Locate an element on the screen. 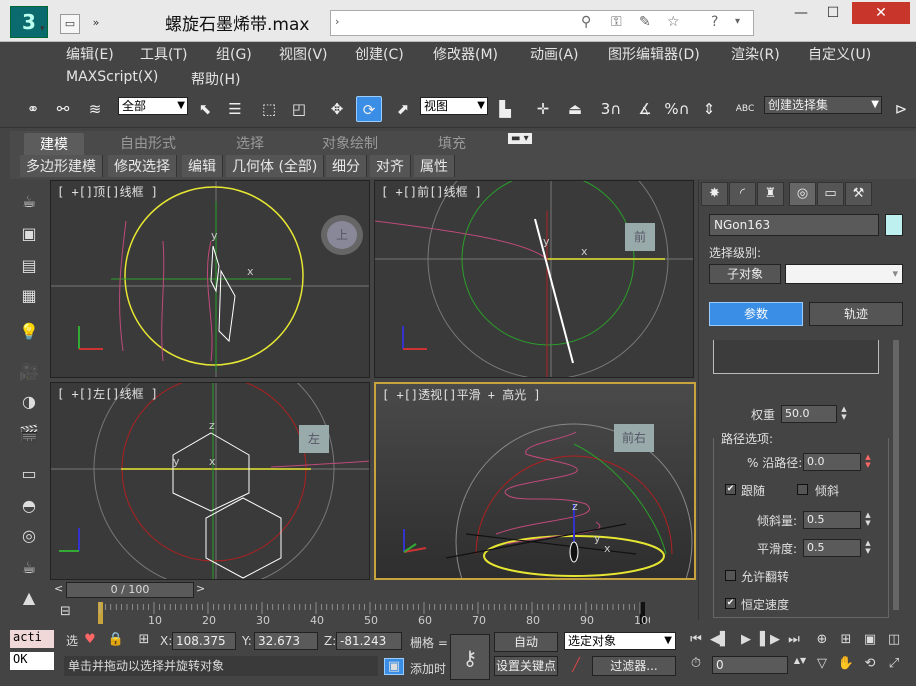  curve-editor-icon: ⊟ is located at coordinates (70, 611).